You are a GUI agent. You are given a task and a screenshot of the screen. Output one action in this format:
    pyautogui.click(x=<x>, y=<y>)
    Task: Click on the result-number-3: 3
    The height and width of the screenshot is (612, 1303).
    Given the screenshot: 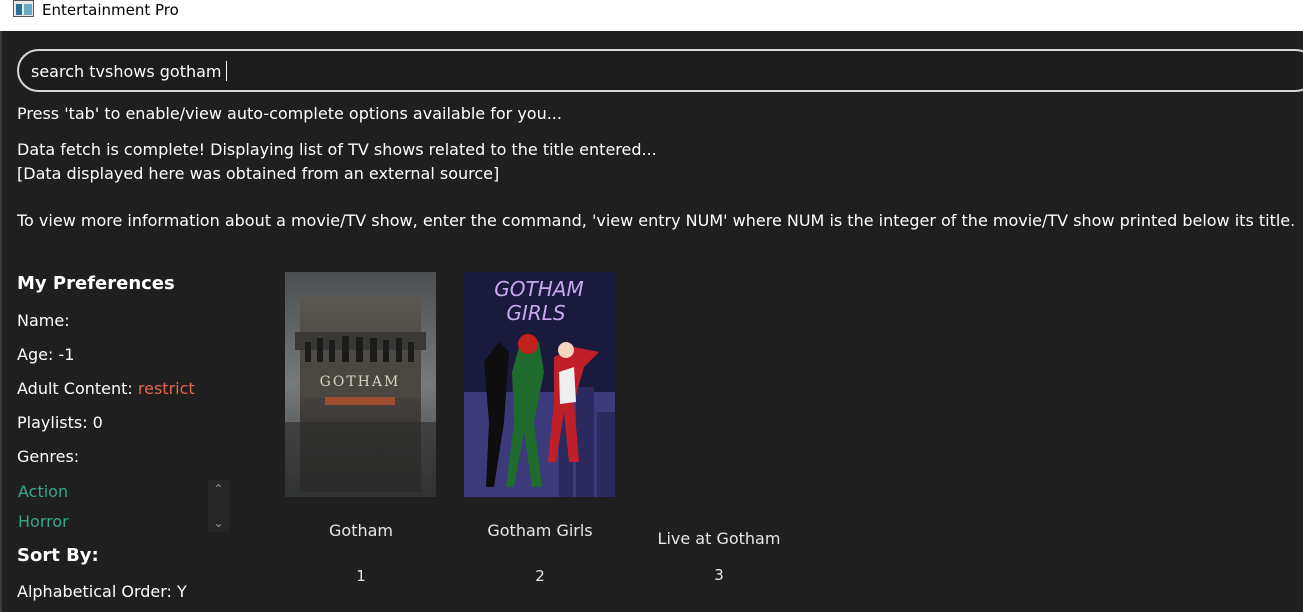 What is the action you would take?
    pyautogui.click(x=719, y=575)
    